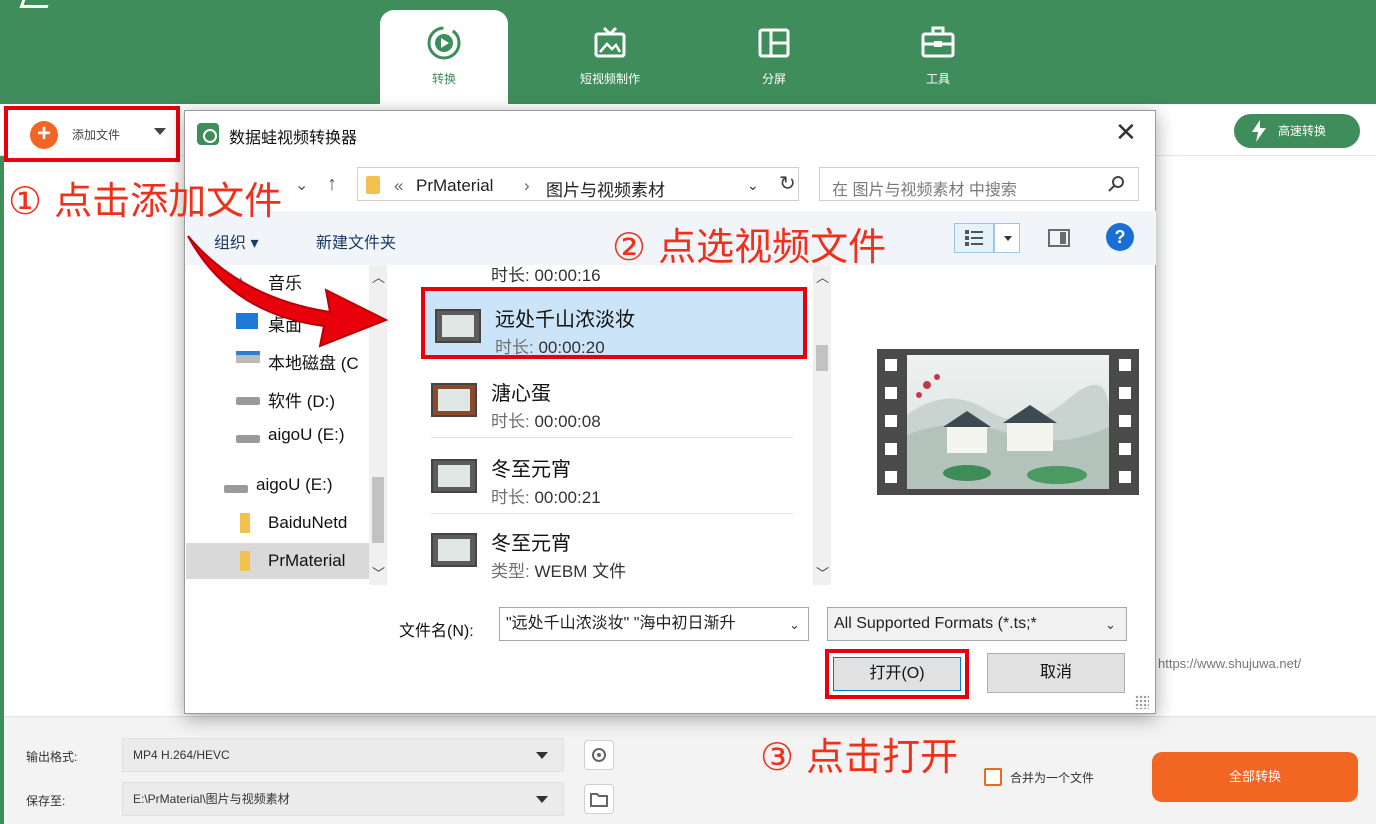 This screenshot has height=824, width=1376. Describe the element at coordinates (614, 401) in the screenshot. I see `file-row: 溏心蛋 时长: 00:00:08` at that location.